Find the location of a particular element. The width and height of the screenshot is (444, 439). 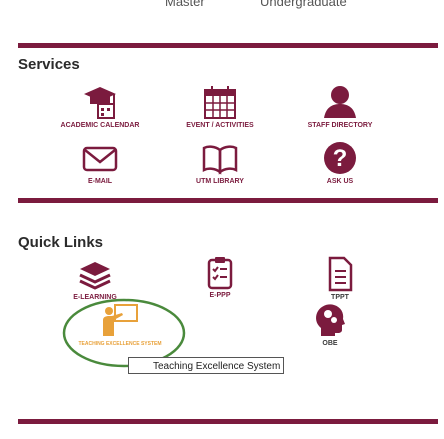

person-icon is located at coordinates (340, 102).